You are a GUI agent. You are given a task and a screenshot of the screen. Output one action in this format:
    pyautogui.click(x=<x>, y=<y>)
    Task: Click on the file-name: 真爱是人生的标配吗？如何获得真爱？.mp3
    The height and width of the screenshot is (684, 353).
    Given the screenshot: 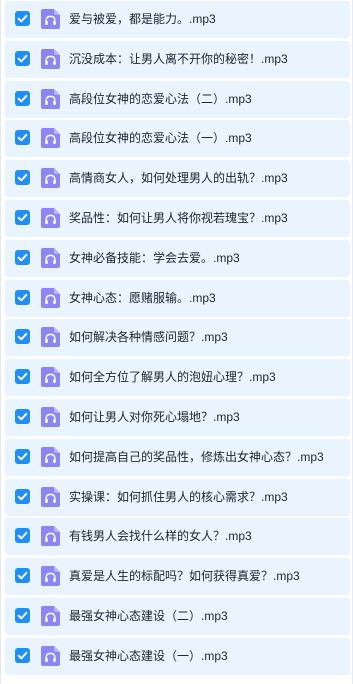 What is the action you would take?
    pyautogui.click(x=184, y=576)
    